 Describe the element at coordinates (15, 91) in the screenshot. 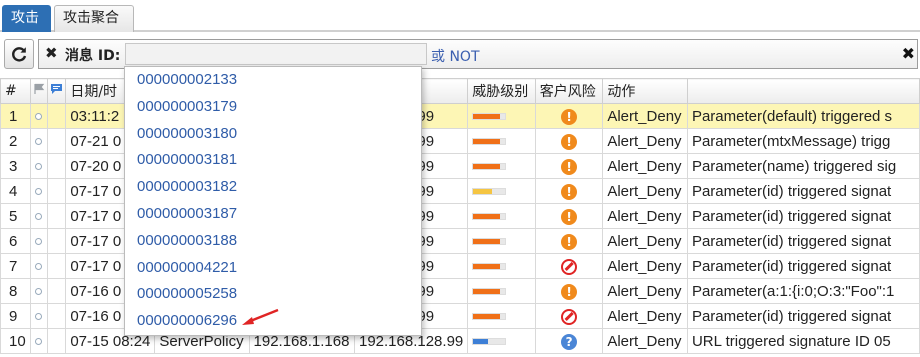

I see `column-header-number: #` at that location.